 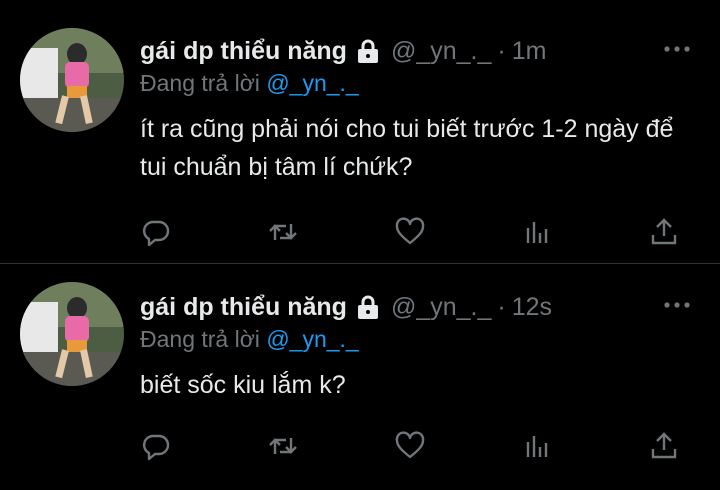 I want to click on tweet-header: gái dp thiểu năng @_yn_._ · 12s, so click(x=420, y=307).